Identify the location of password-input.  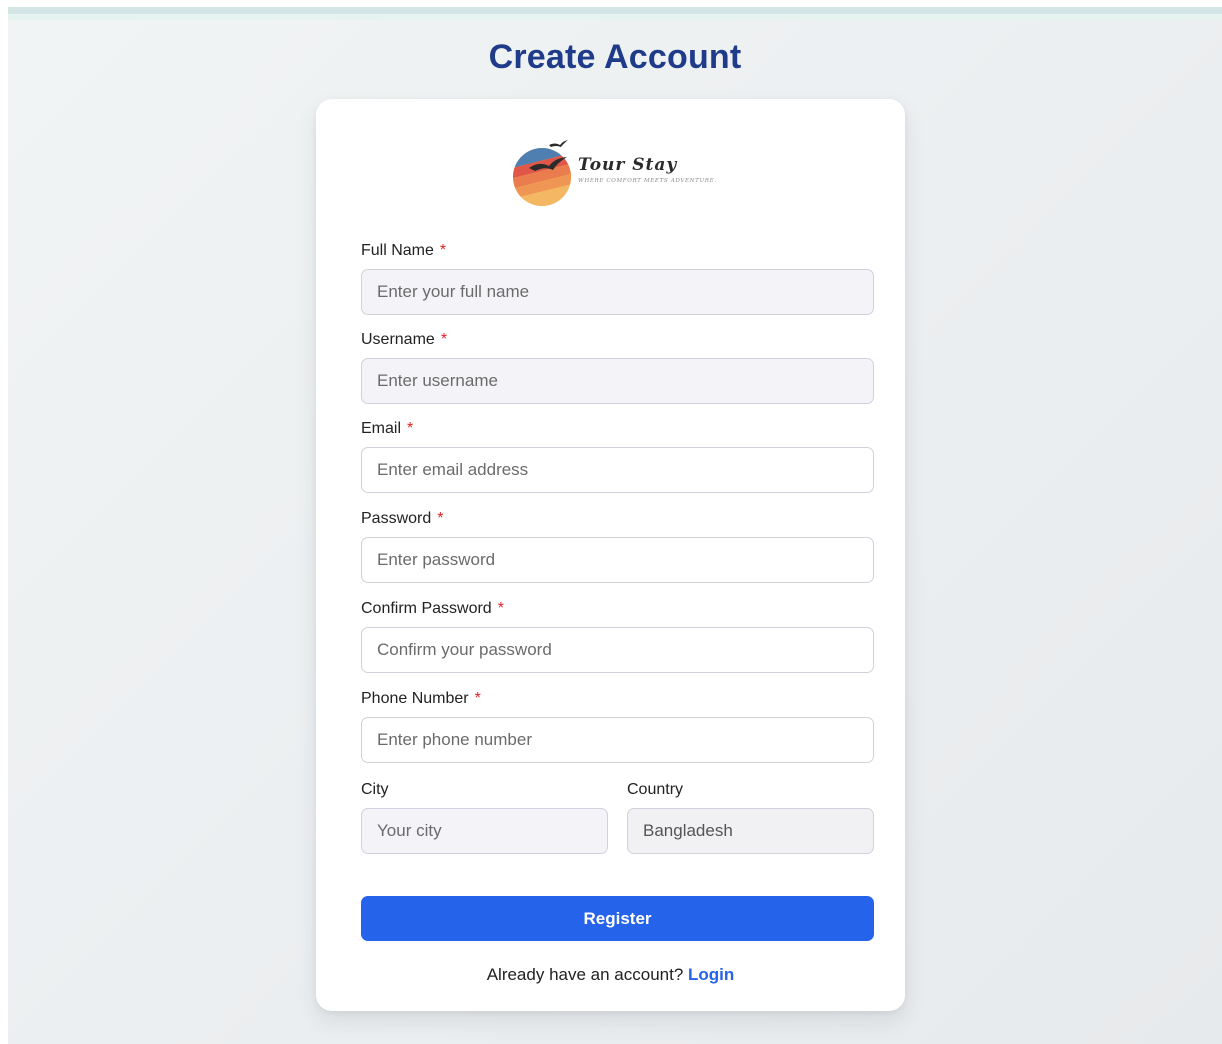
(617, 560).